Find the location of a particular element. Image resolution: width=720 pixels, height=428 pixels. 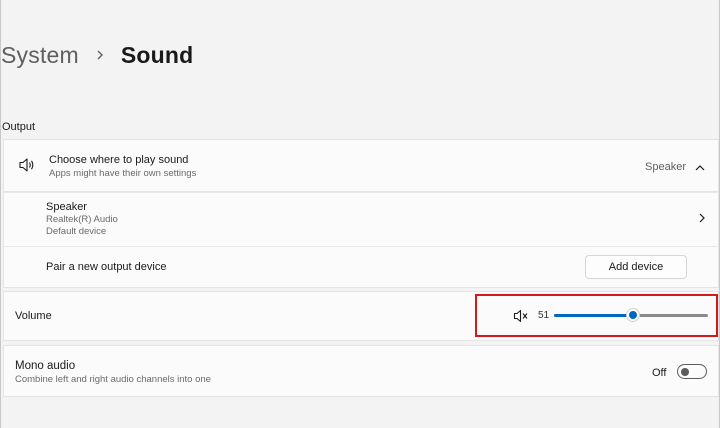

speaker-device-name: Speaker is located at coordinates (66, 207).